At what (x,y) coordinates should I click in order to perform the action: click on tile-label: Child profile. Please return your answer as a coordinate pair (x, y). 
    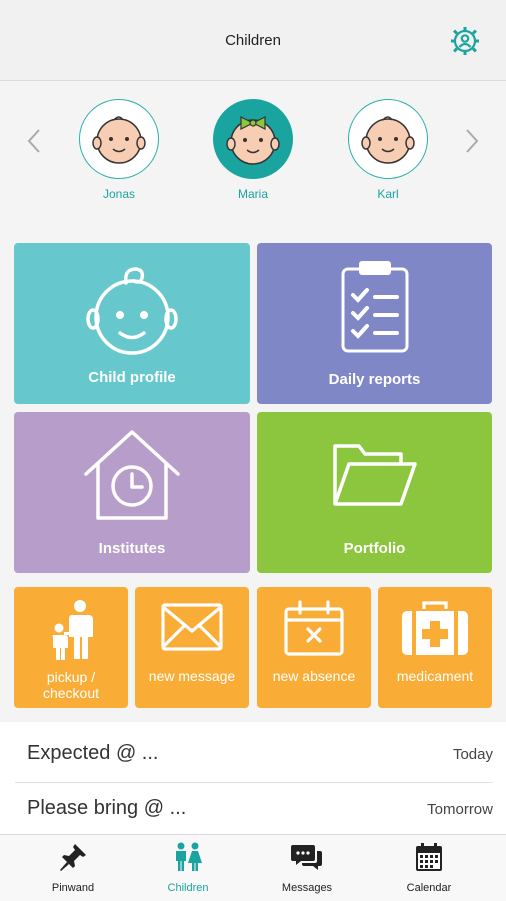
    Looking at the image, I should click on (132, 377).